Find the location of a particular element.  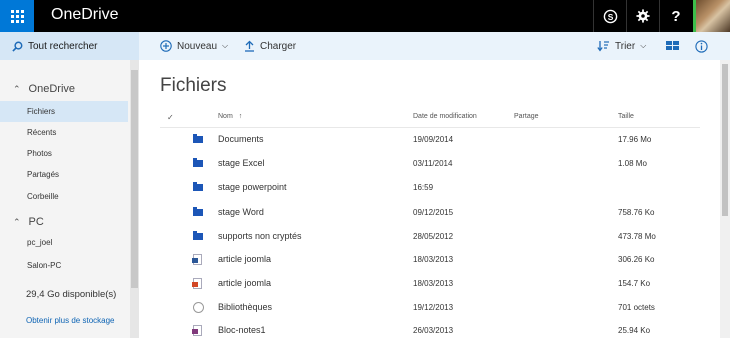

storage-available: 29,4 Go disponible(s) is located at coordinates (71, 294).